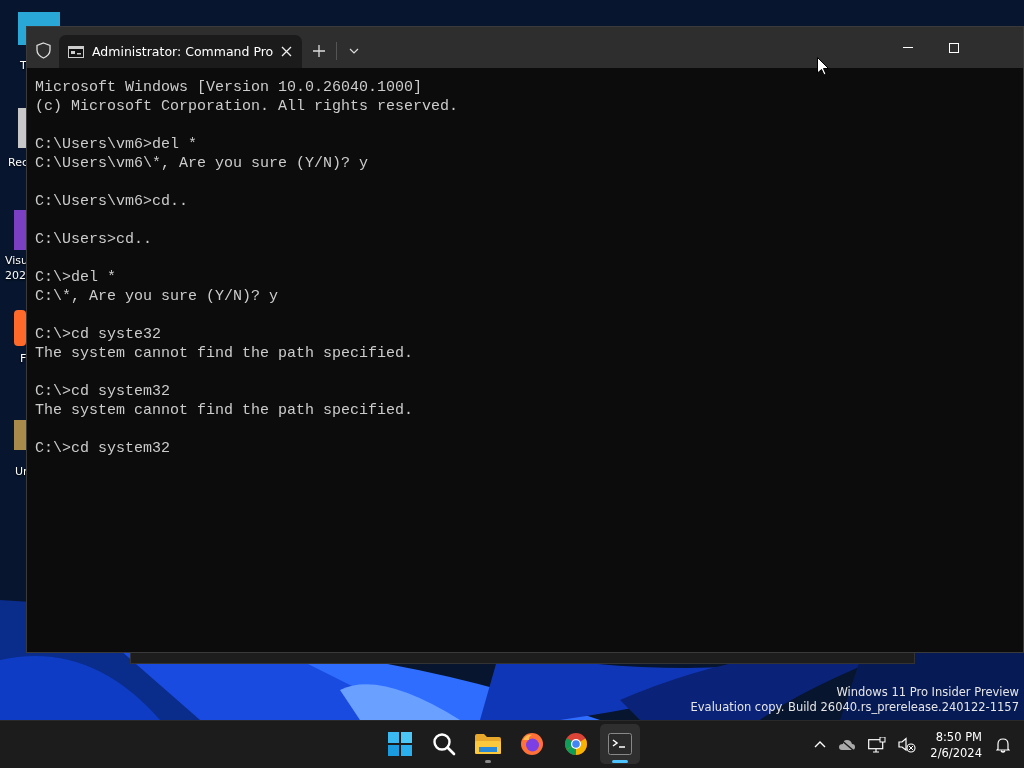  What do you see at coordinates (444, 744) in the screenshot?
I see `search-icon` at bounding box center [444, 744].